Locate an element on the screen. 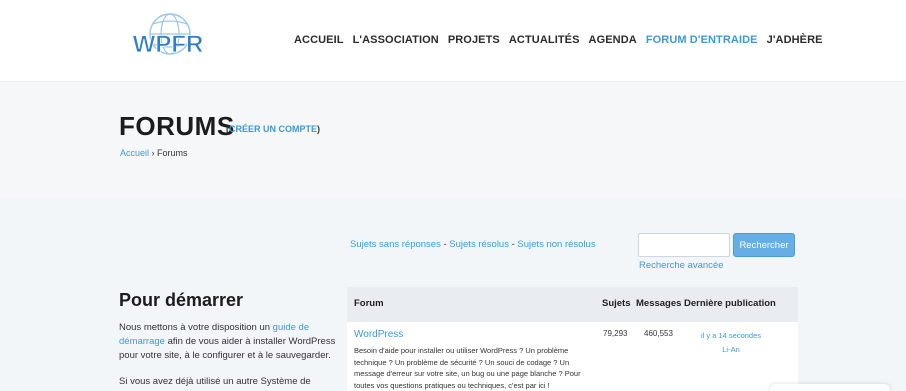 This screenshot has width=906, height=391. last-post: il y a 14 secondes Li-An is located at coordinates (731, 343).